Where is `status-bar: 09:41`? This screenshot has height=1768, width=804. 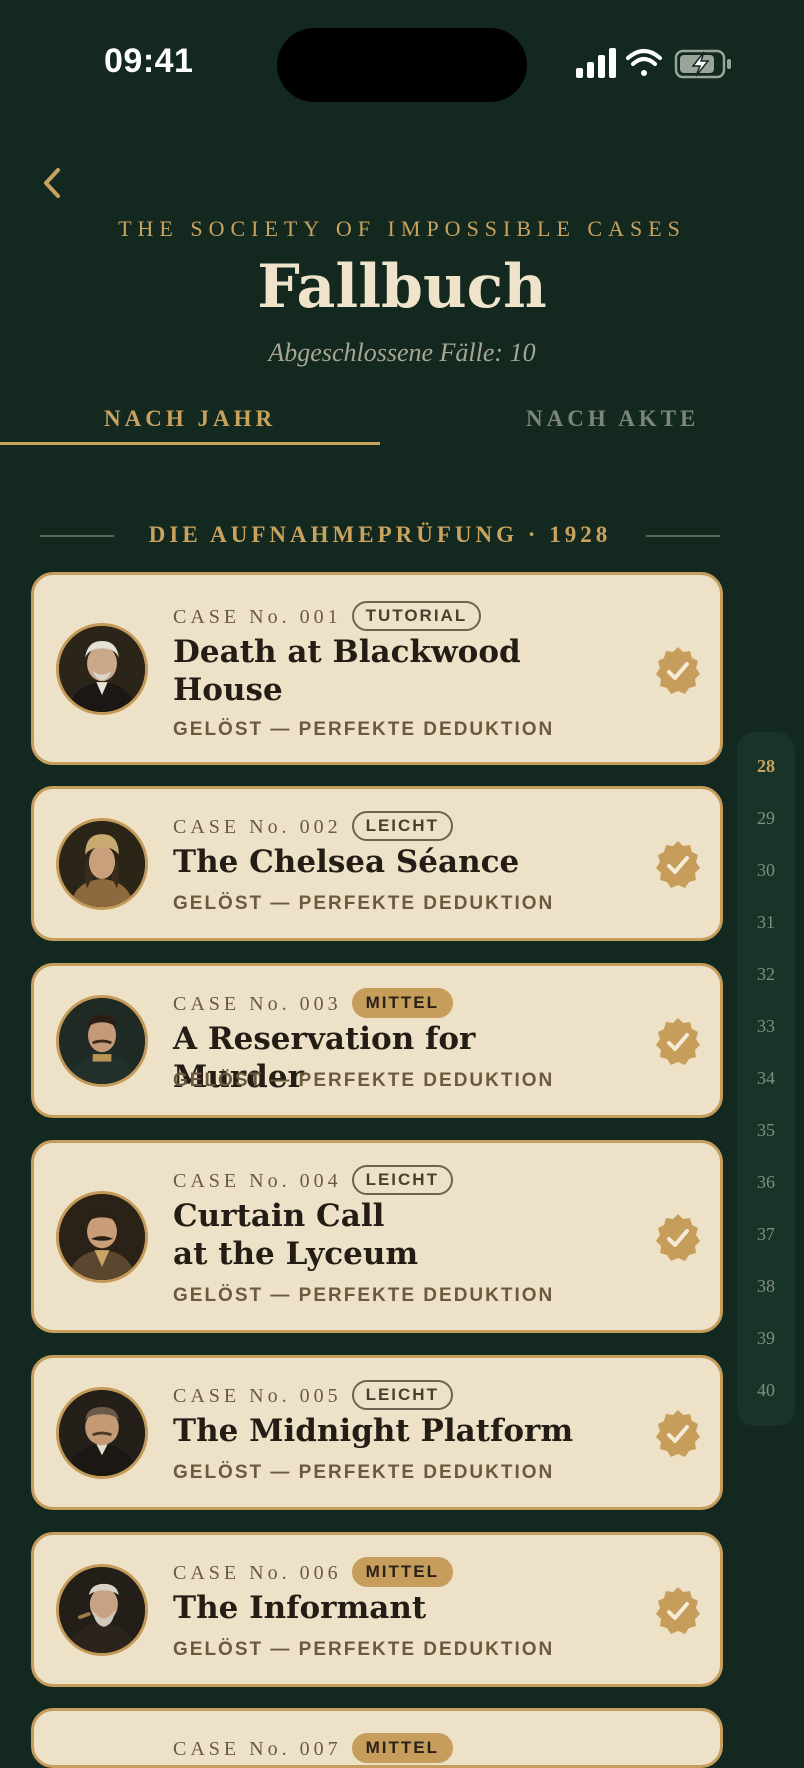 status-bar: 09:41 is located at coordinates (402, 65).